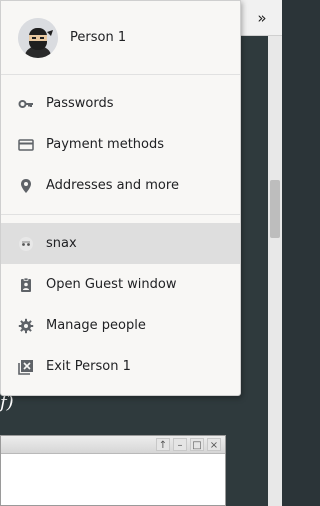 The width and height of the screenshot is (320, 506). I want to click on key-icon, so click(26, 104).